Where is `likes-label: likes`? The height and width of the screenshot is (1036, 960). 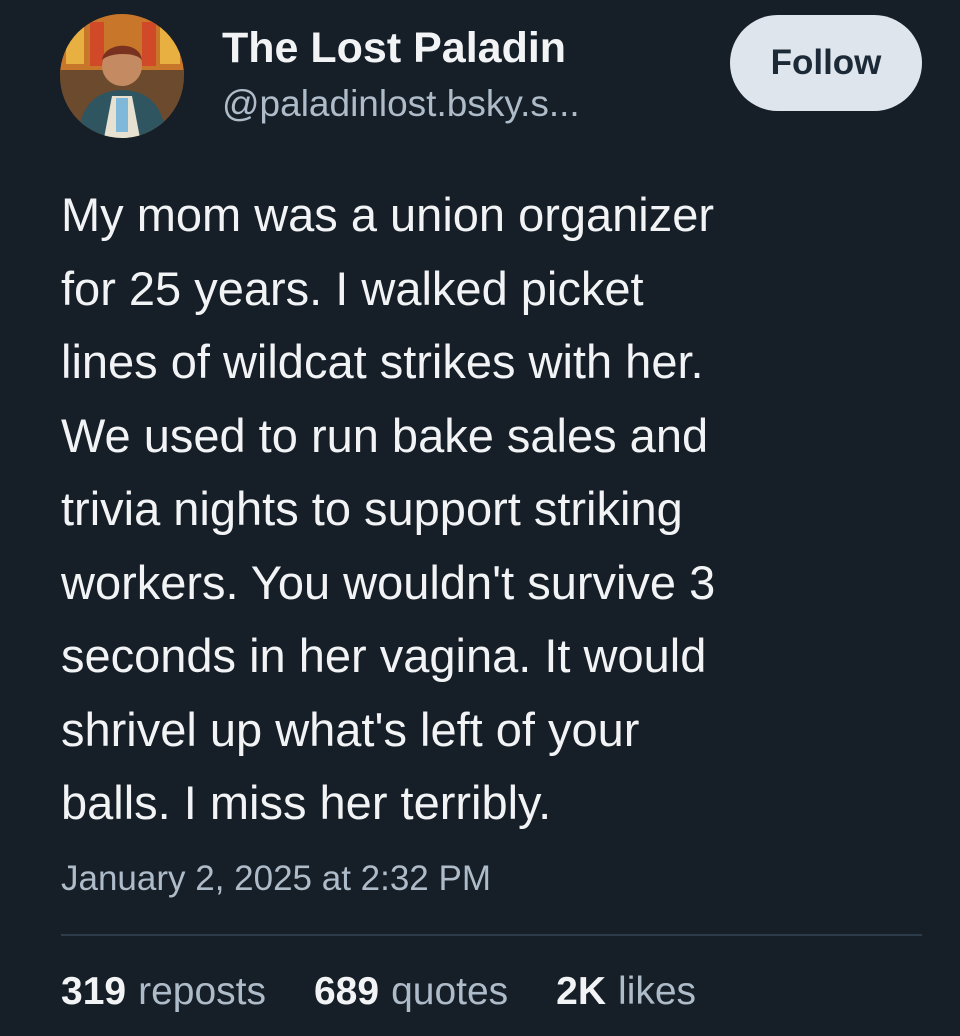
likes-label: likes is located at coordinates (657, 991).